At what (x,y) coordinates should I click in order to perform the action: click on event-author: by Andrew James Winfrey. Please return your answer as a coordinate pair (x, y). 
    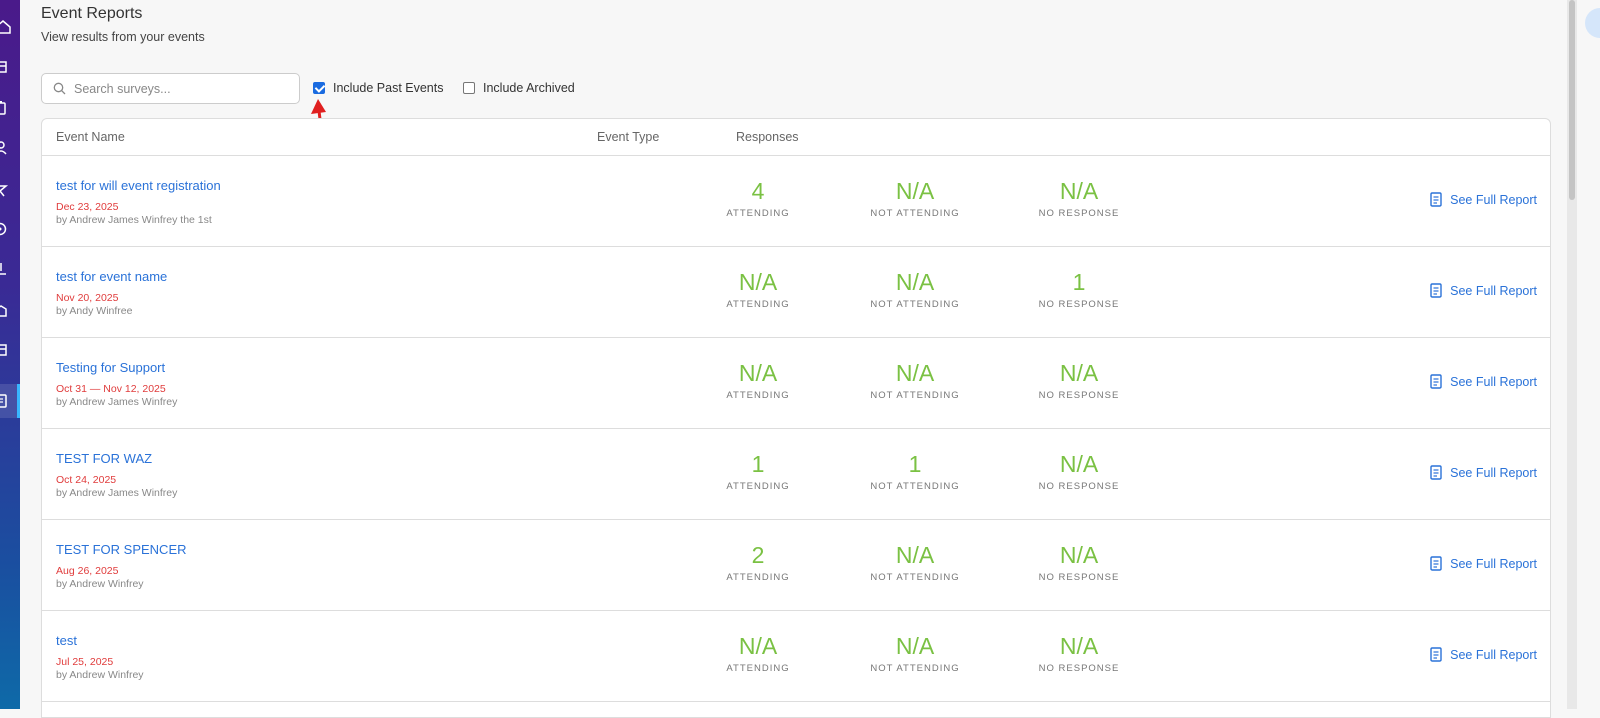
    Looking at the image, I should click on (117, 402).